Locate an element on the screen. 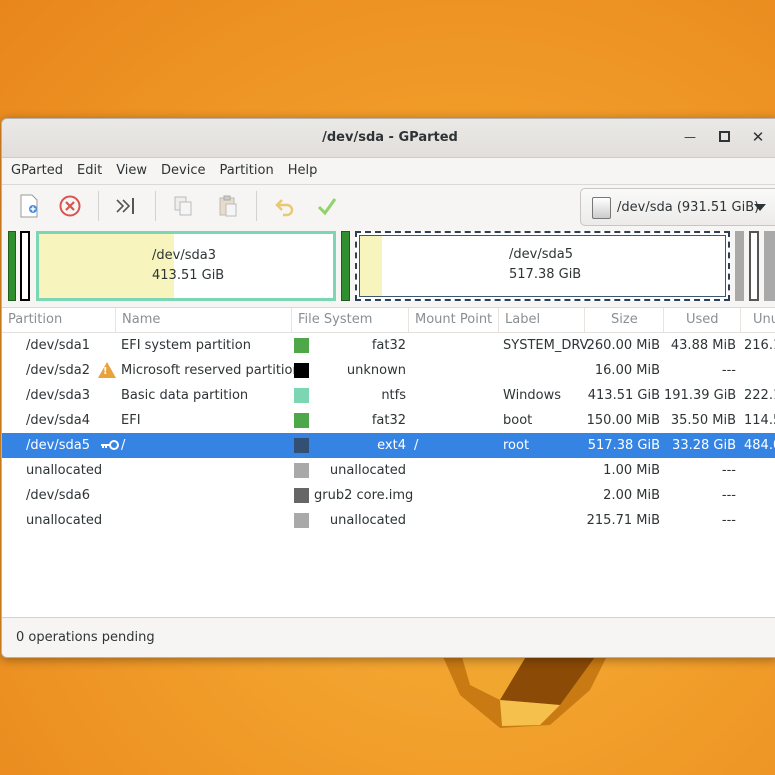  cell-label: root is located at coordinates (516, 445).